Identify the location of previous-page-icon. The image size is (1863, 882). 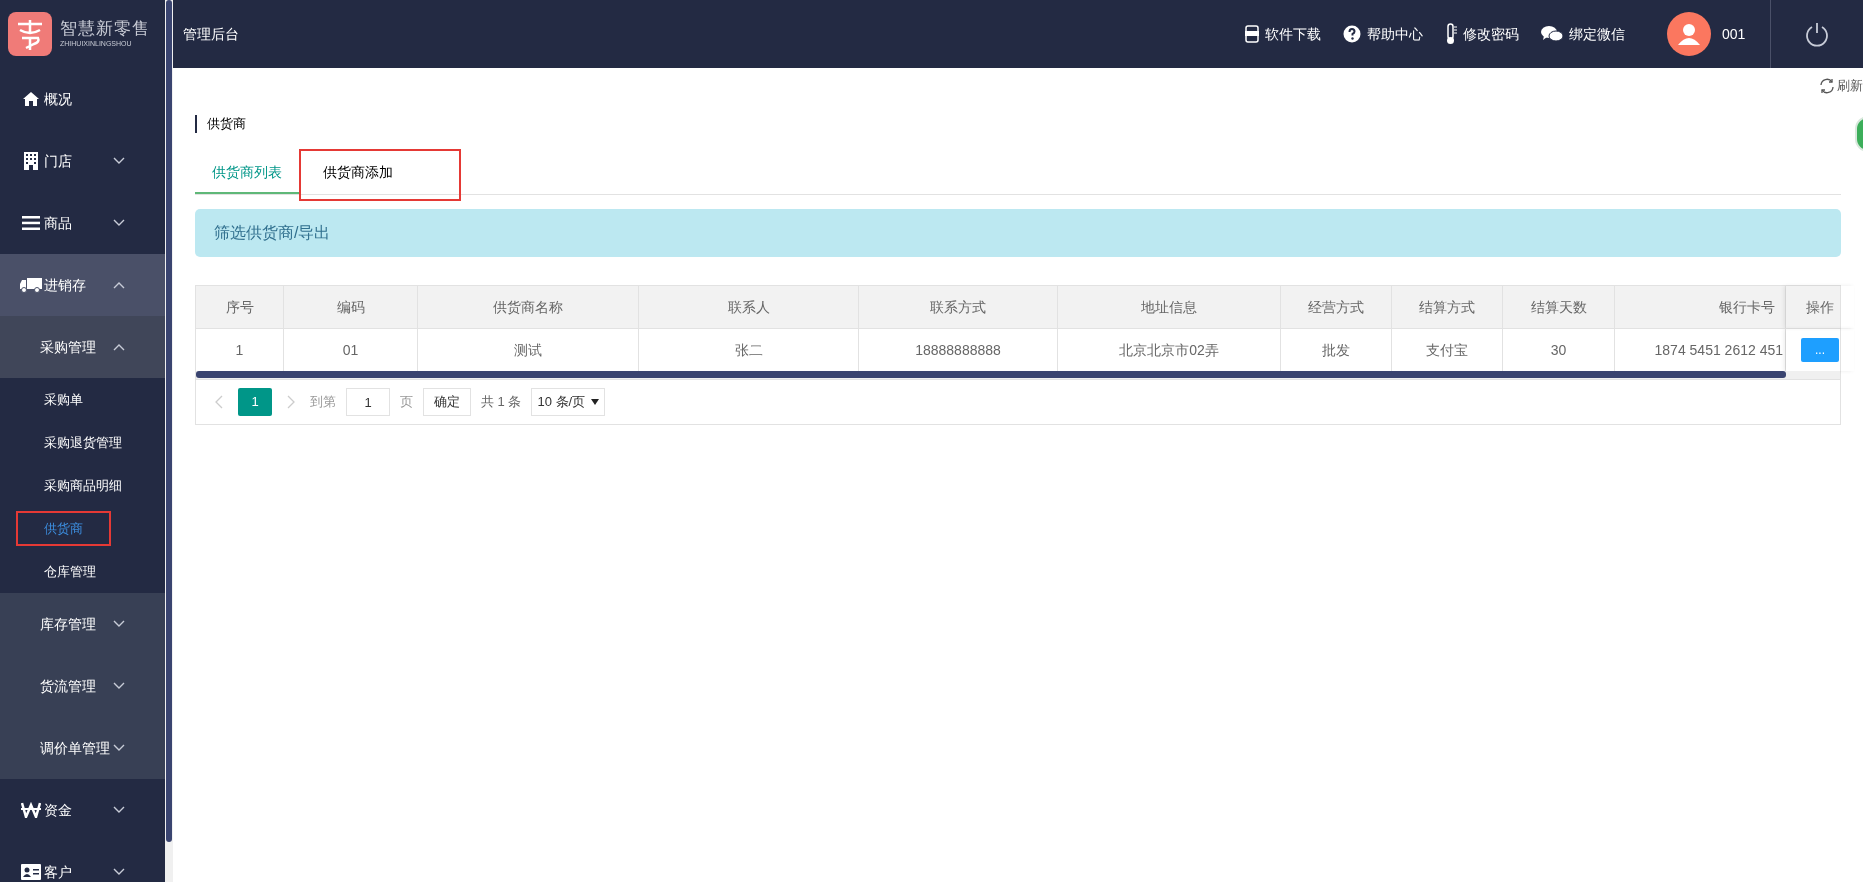
(219, 402).